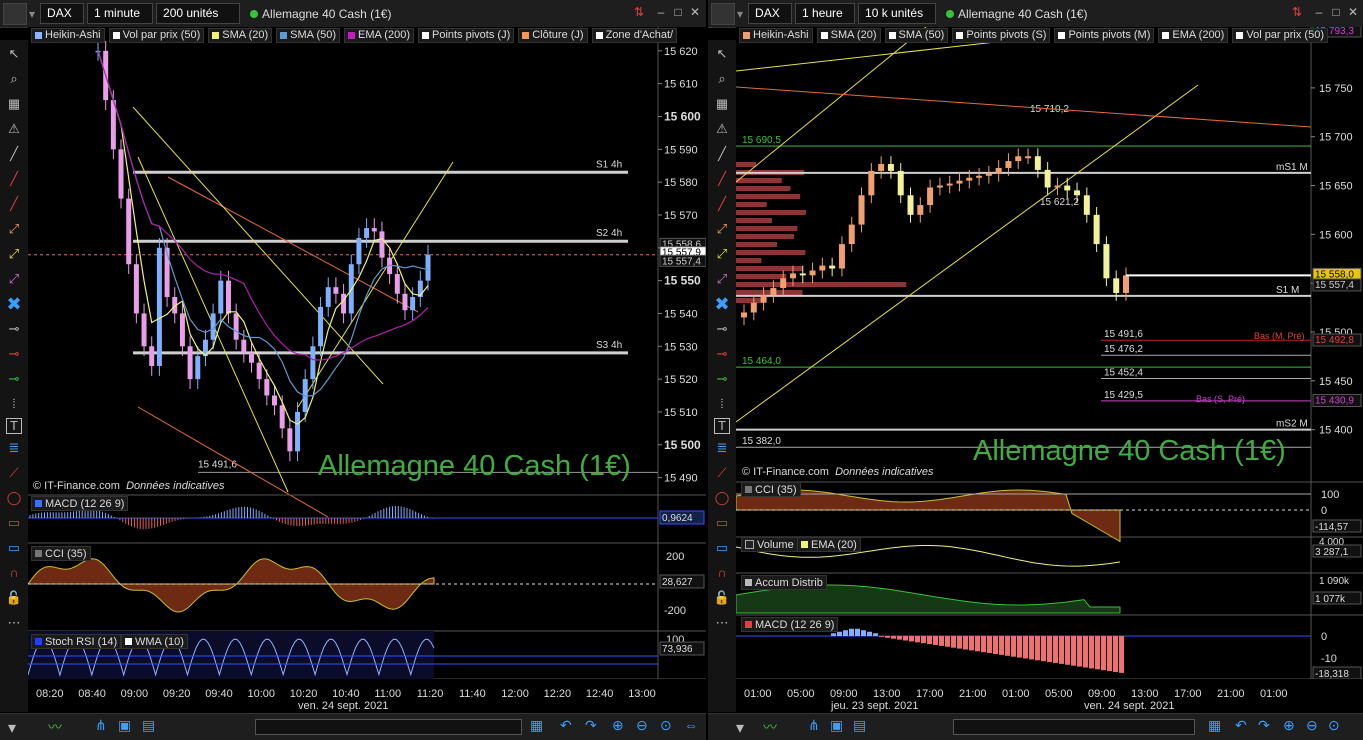 This screenshot has height=740, width=1363. Describe the element at coordinates (14, 473) in the screenshot. I see `channel-icon: ⟋` at that location.